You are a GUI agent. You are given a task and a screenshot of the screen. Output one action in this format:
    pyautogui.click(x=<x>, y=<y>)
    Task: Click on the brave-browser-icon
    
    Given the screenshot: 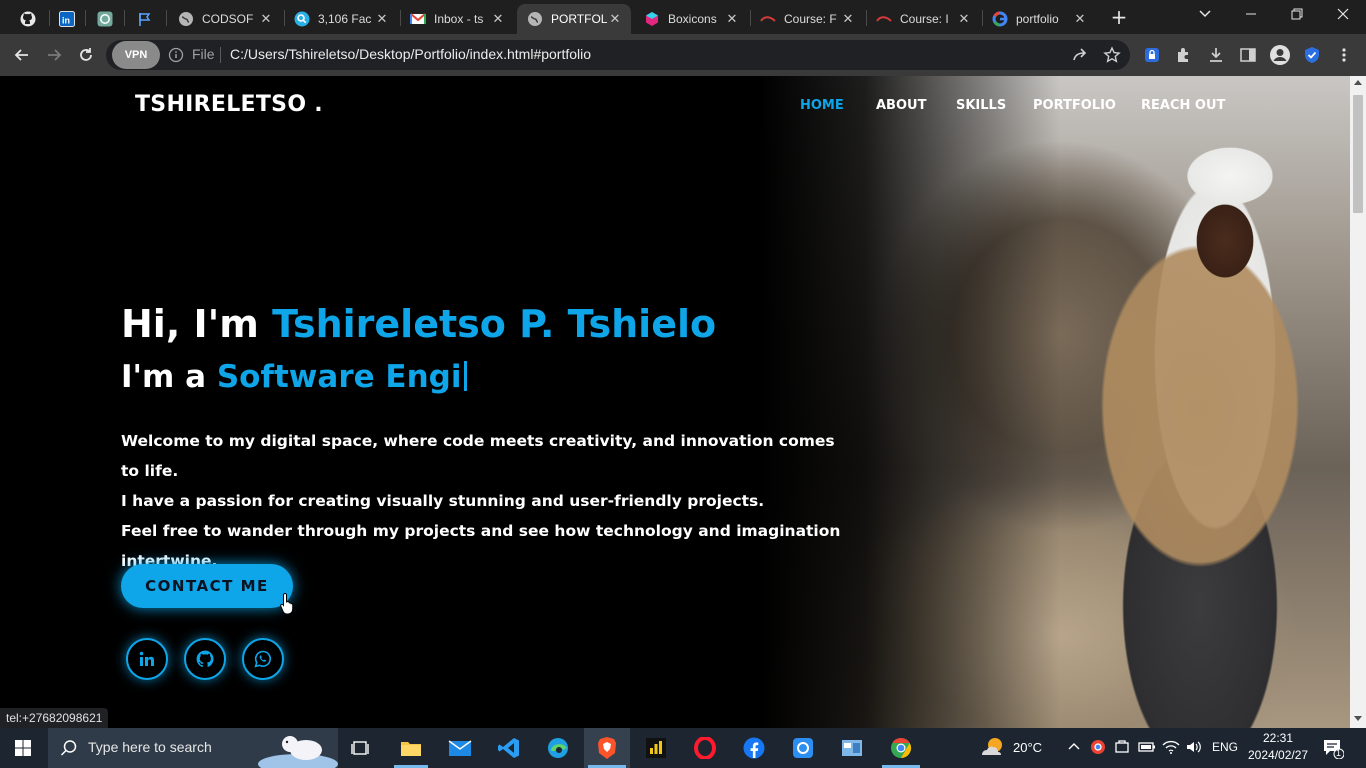 What is the action you would take?
    pyautogui.click(x=607, y=748)
    